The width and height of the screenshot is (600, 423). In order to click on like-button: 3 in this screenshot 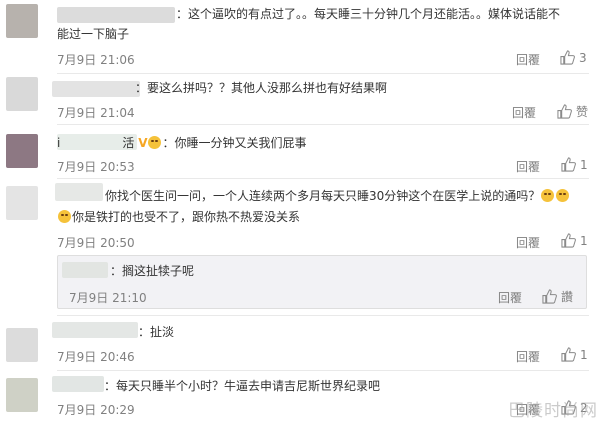, I will do `click(573, 57)`.